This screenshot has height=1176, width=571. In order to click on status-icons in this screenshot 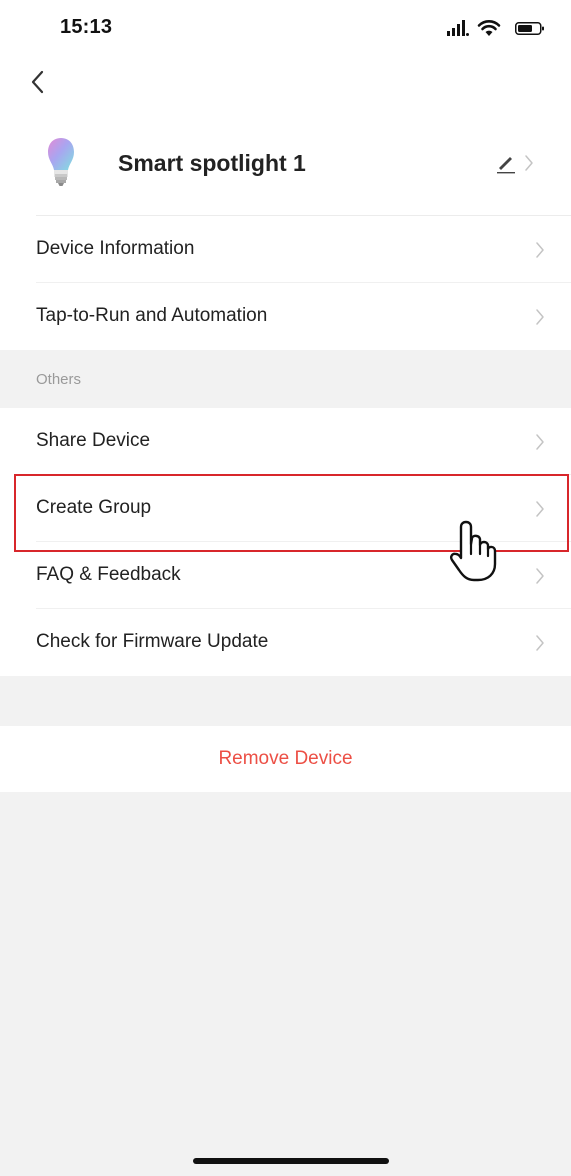, I will do `click(490, 30)`.